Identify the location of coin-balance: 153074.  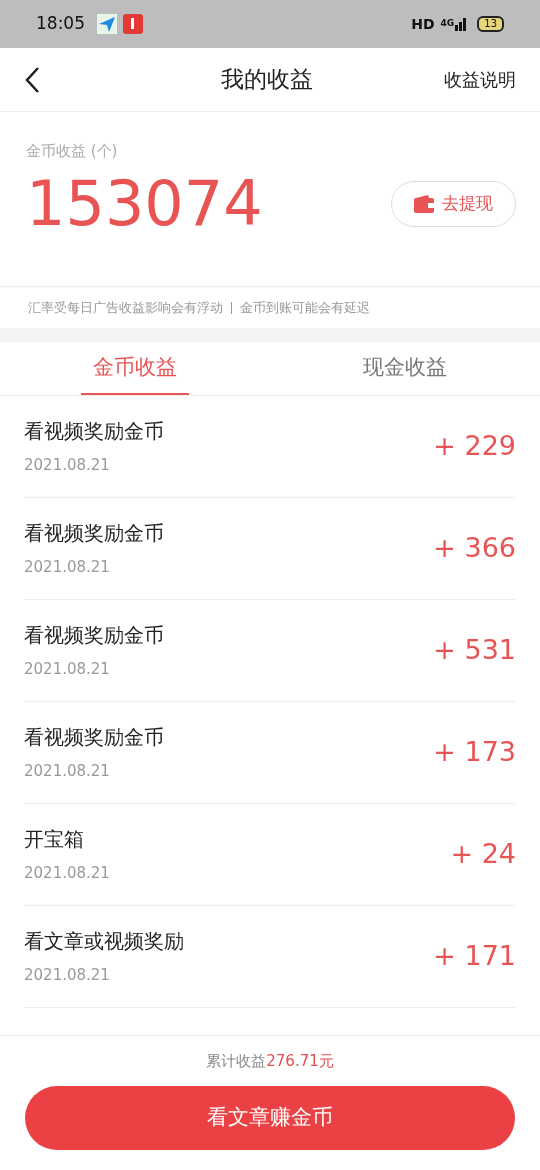
(144, 203).